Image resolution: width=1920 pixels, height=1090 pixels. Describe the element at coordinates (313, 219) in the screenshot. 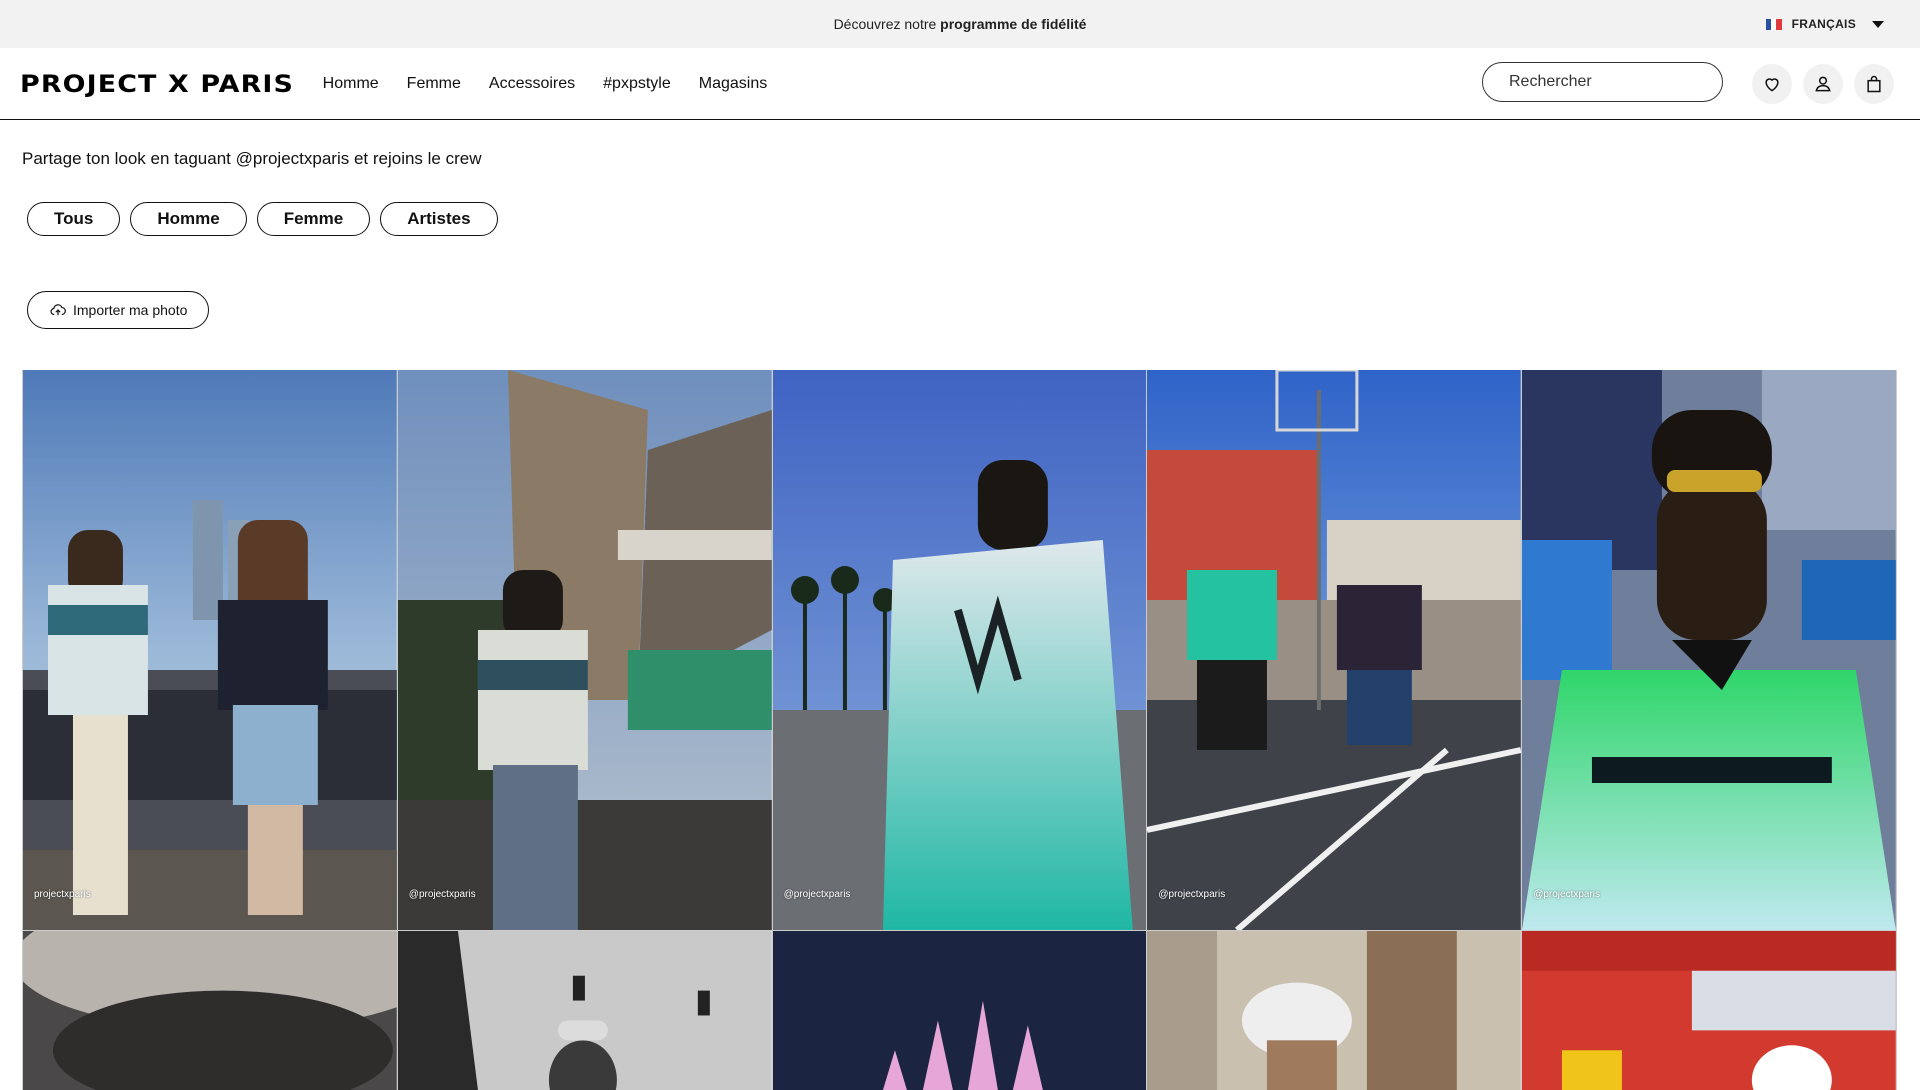

I see `filter-femme: Femme` at that location.